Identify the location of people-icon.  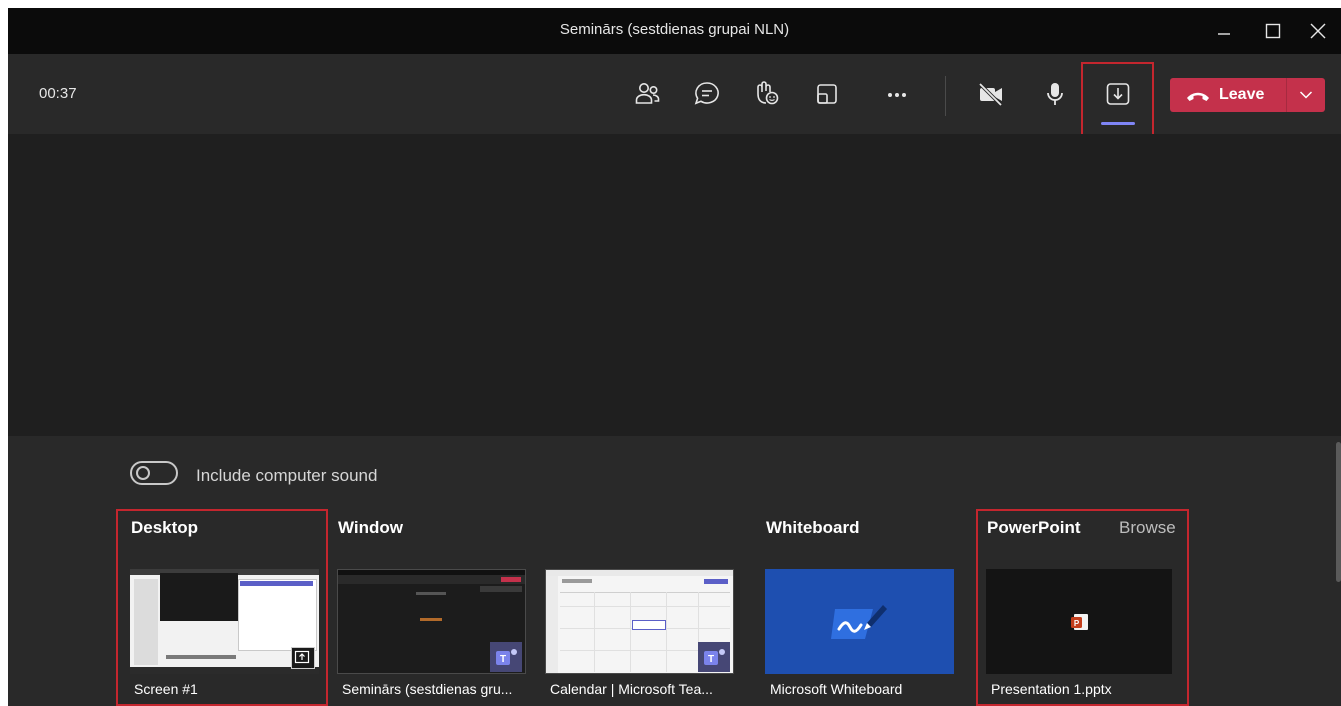
(647, 93).